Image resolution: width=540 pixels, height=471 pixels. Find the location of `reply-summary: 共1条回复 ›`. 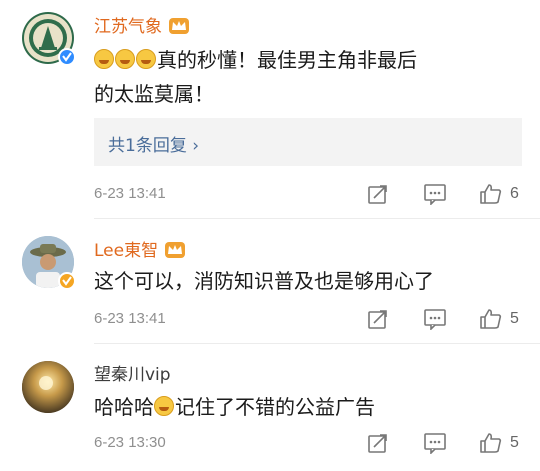

reply-summary: 共1条回复 › is located at coordinates (308, 142).